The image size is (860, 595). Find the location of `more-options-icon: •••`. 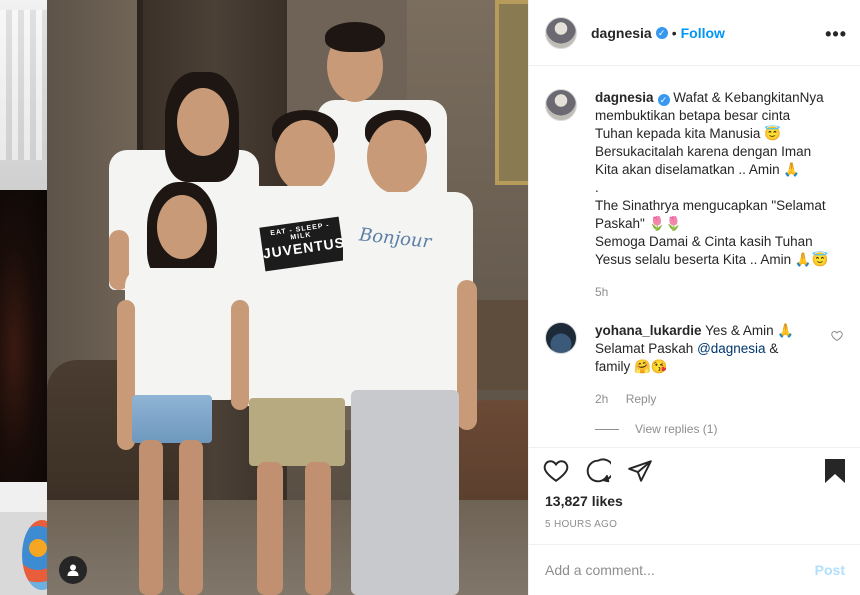

more-options-icon: ••• is located at coordinates (836, 34).